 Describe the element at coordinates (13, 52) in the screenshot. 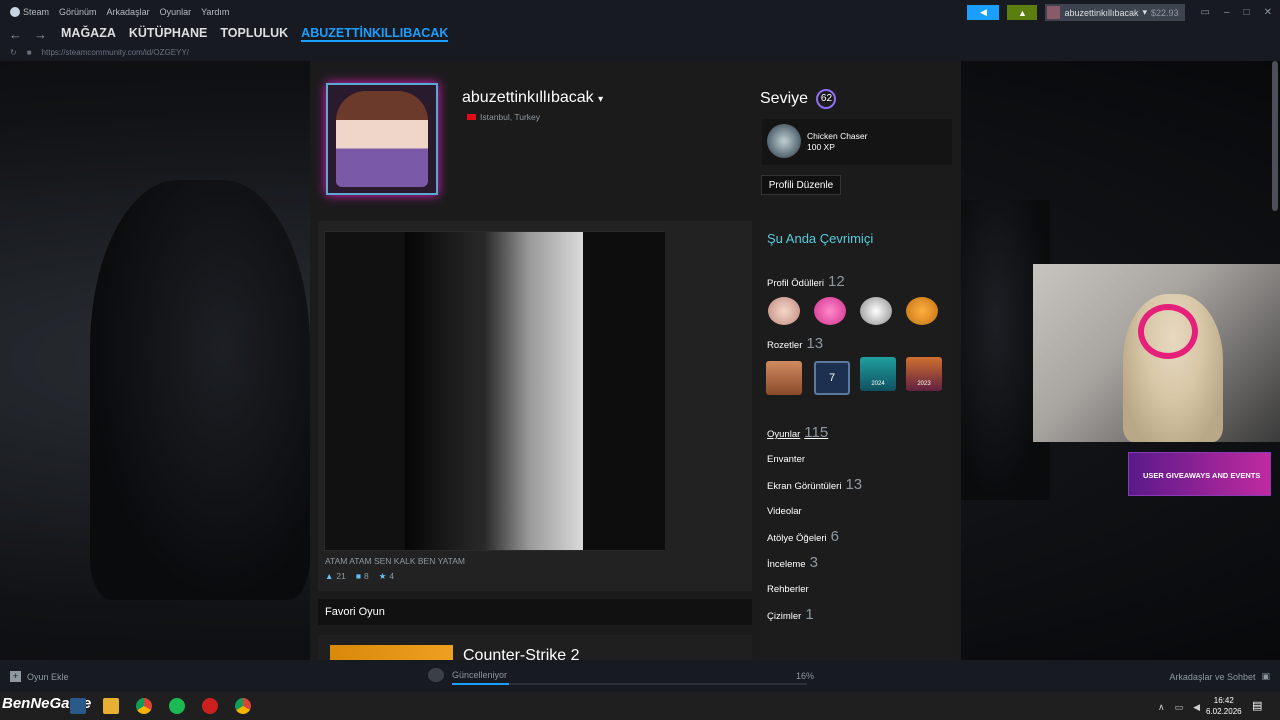

I see `refresh-icon: ↻` at that location.